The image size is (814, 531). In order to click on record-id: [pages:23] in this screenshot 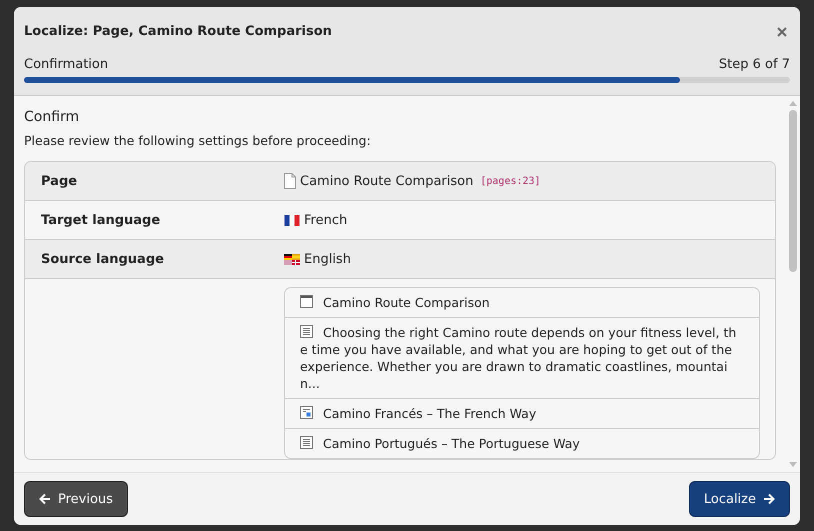, I will do `click(510, 181)`.